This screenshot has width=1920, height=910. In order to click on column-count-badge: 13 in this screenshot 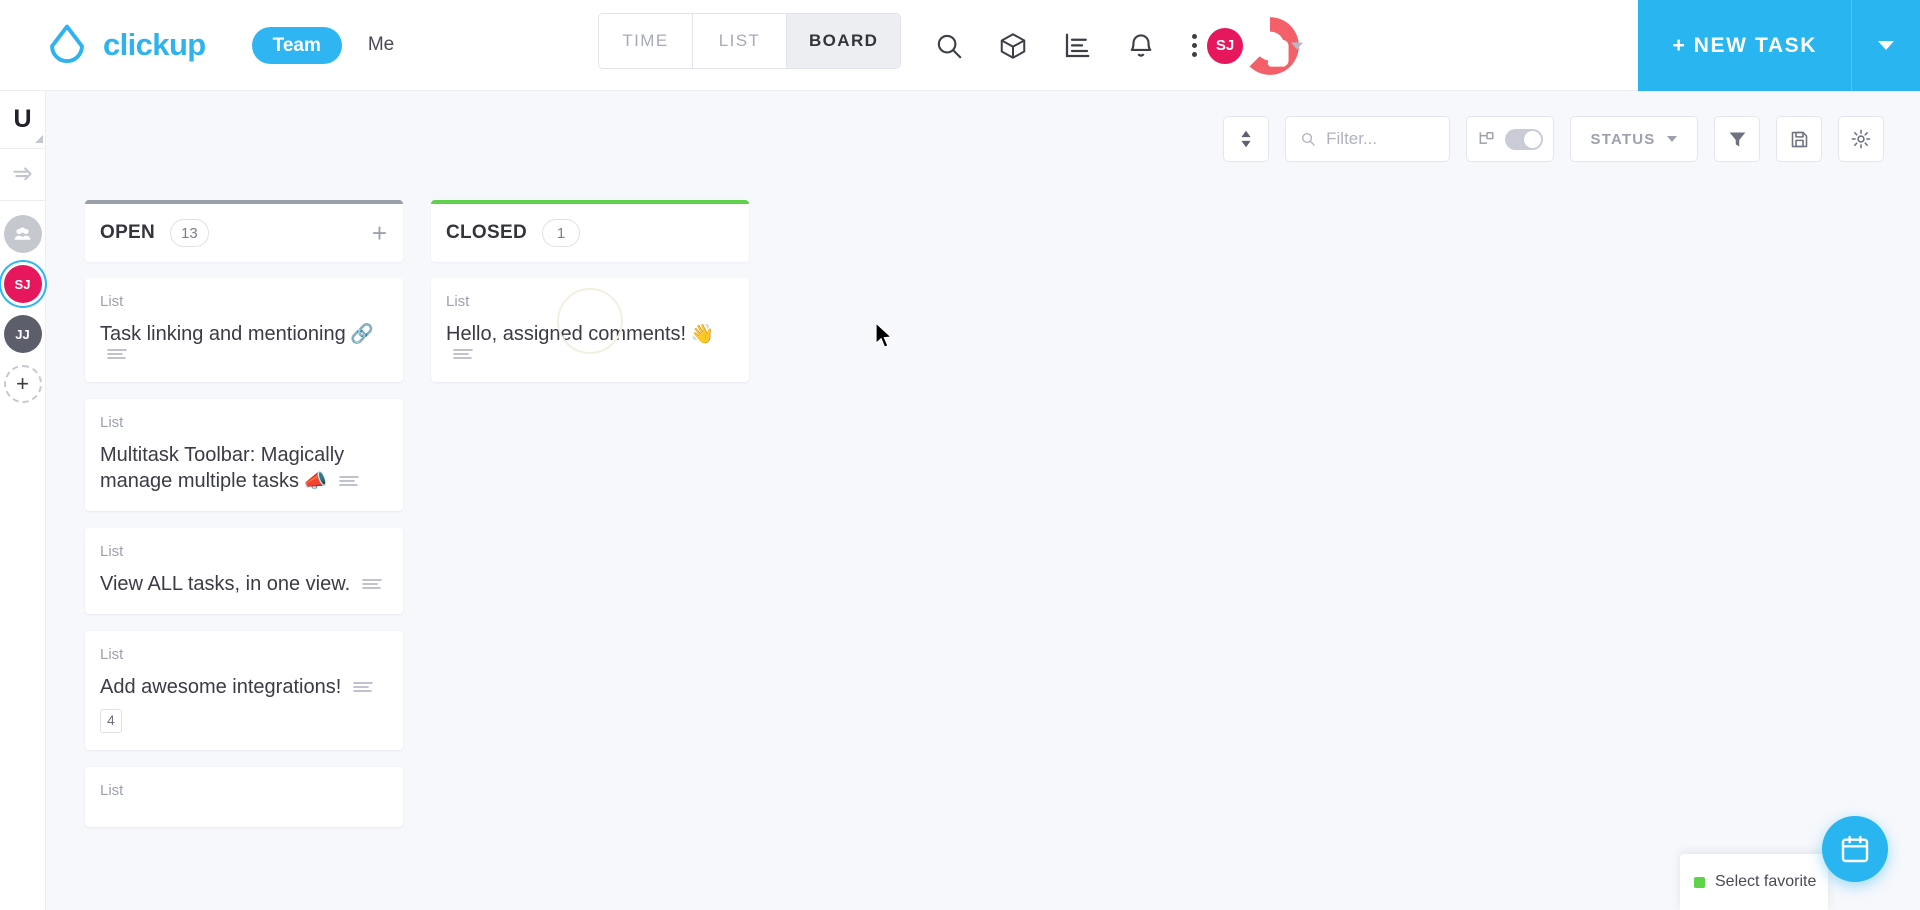, I will do `click(189, 233)`.